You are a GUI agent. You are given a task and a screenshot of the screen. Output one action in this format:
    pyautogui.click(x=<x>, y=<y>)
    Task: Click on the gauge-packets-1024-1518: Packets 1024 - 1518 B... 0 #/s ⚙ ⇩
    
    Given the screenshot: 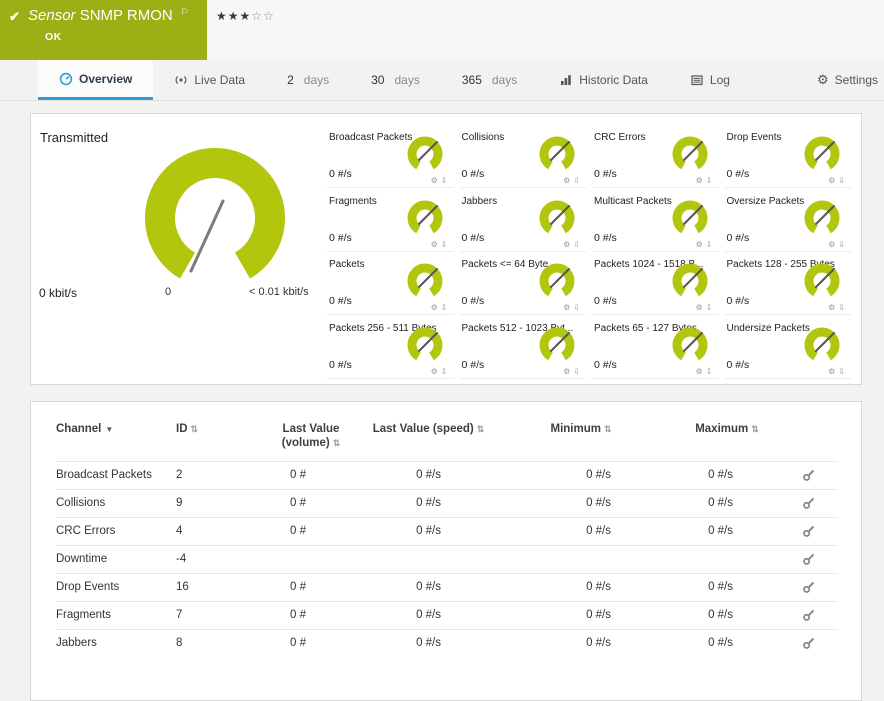 What is the action you would take?
    pyautogui.click(x=655, y=284)
    